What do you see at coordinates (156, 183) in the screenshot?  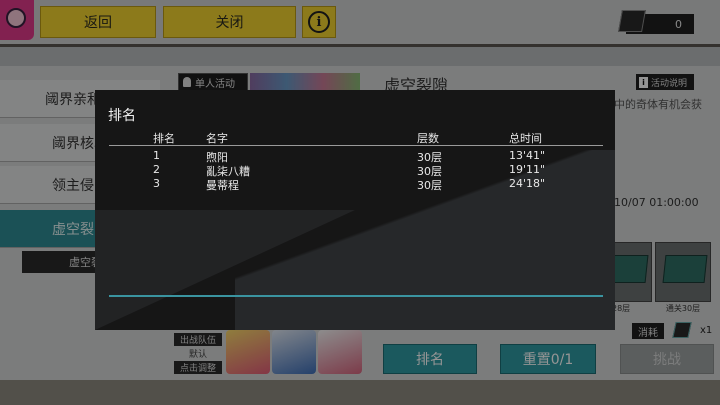 I see `rank-cell: 3` at bounding box center [156, 183].